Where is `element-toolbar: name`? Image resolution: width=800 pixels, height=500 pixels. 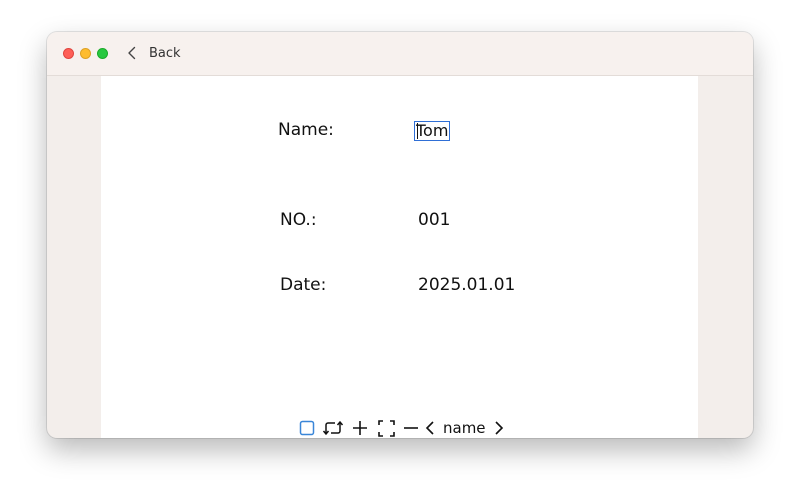
element-toolbar: name is located at coordinates (400, 427).